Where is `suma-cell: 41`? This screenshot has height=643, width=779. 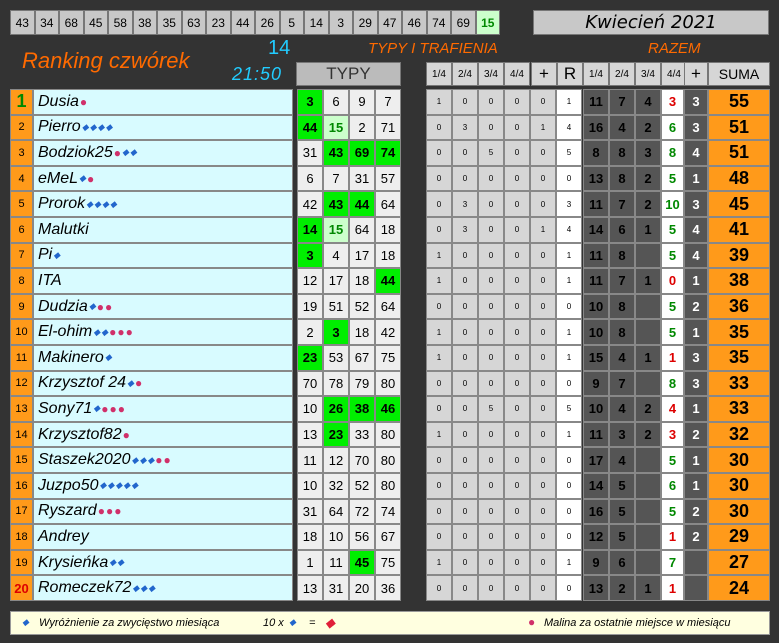 suma-cell: 41 is located at coordinates (739, 230).